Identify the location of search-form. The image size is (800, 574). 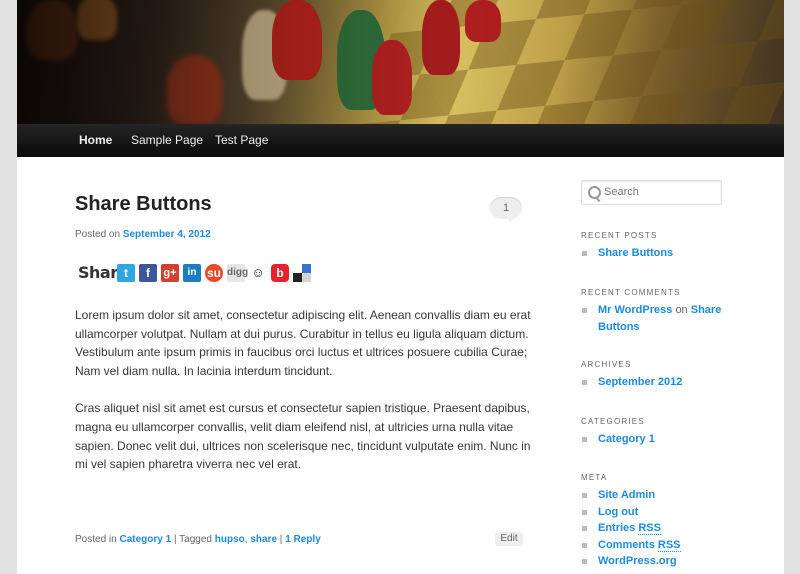
(651, 192).